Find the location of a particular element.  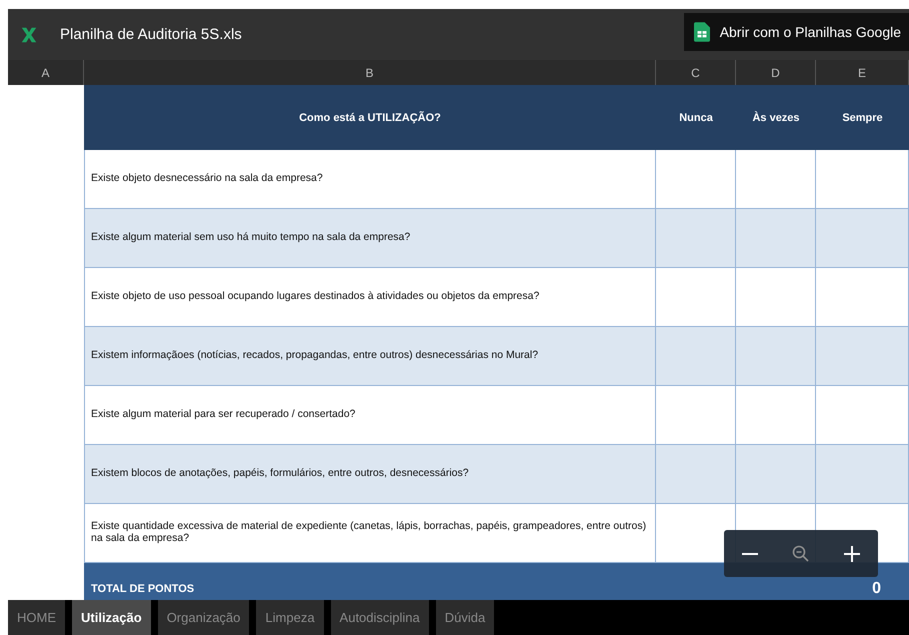

table-cell: Existem informaçãoes (notícias, recados, propagandas, entre outros) desnecessárias no Mural? is located at coordinates (370, 356).